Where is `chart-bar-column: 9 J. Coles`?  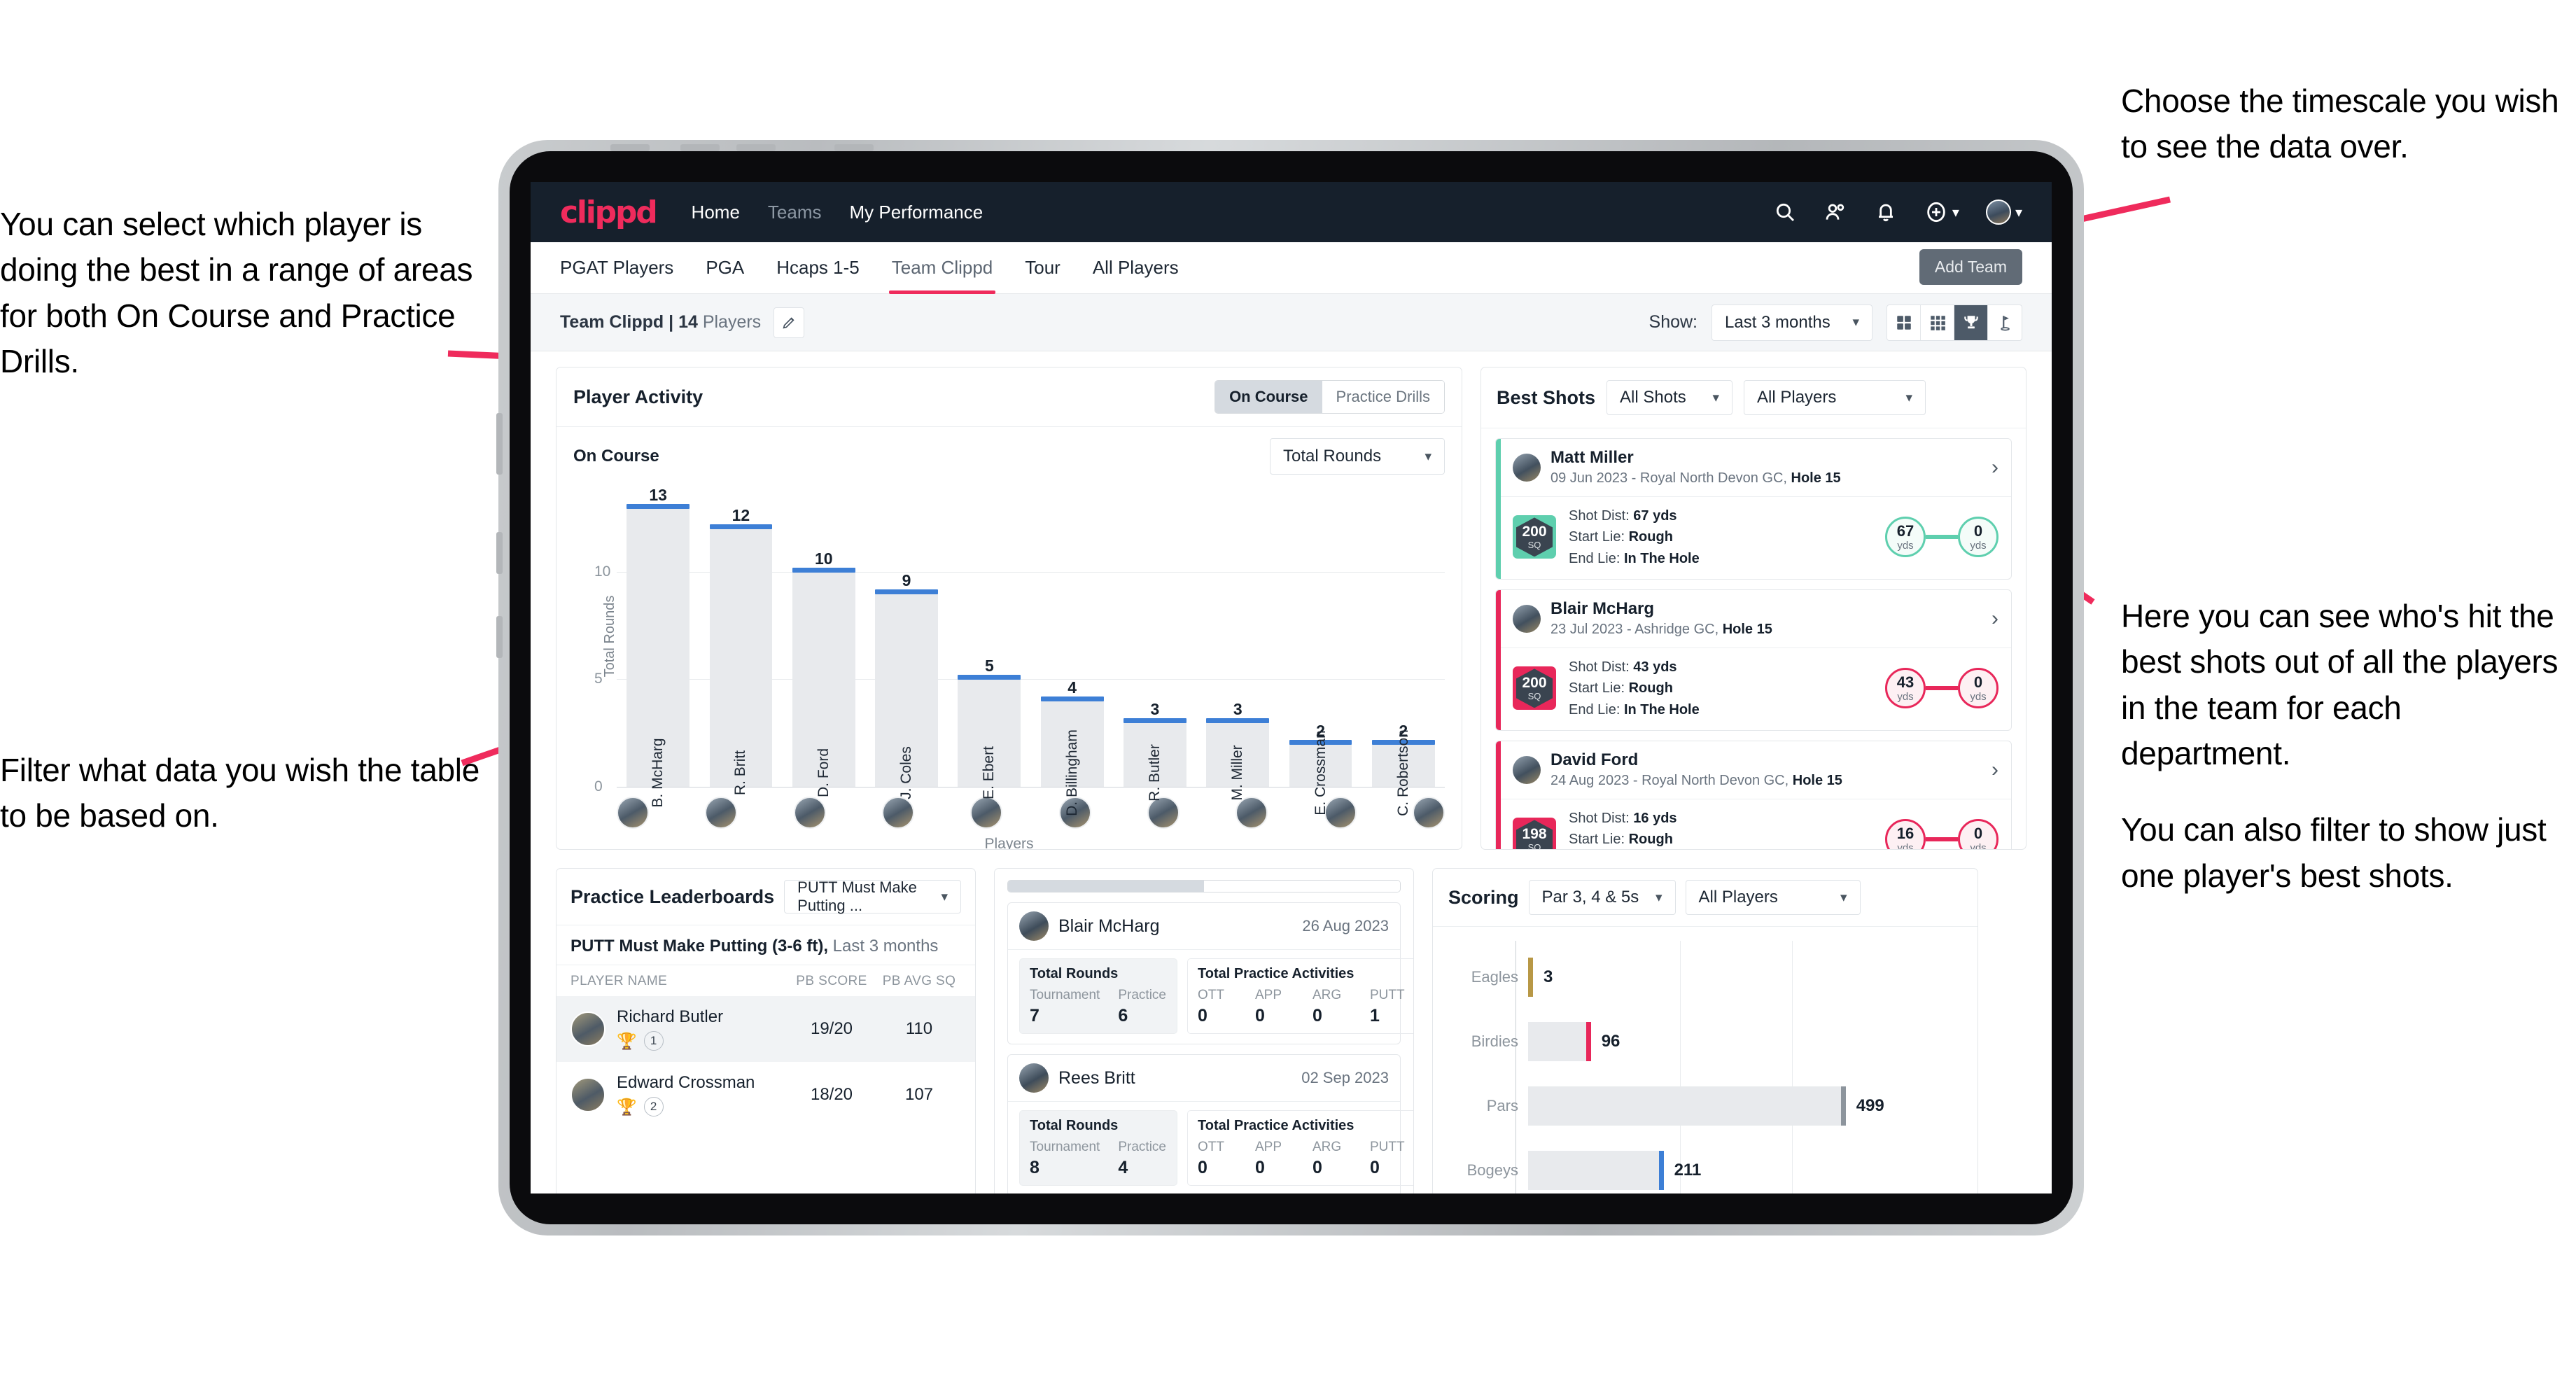 chart-bar-column: 9 J. Coles is located at coordinates (906, 642).